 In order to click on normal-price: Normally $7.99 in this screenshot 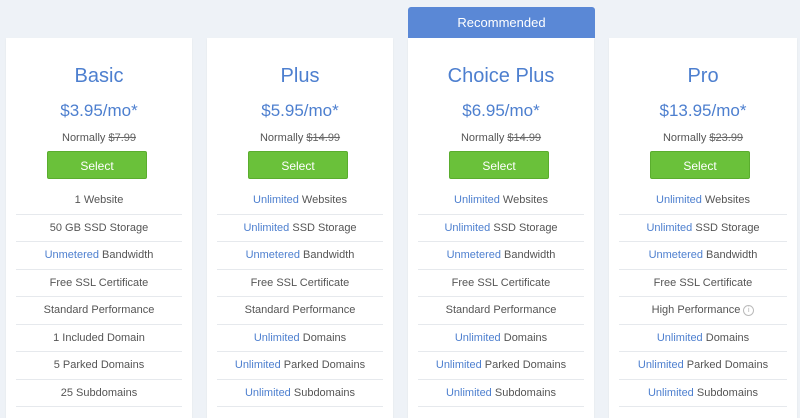, I will do `click(99, 138)`.